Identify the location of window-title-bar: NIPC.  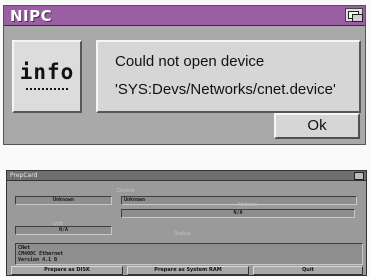
(184, 16).